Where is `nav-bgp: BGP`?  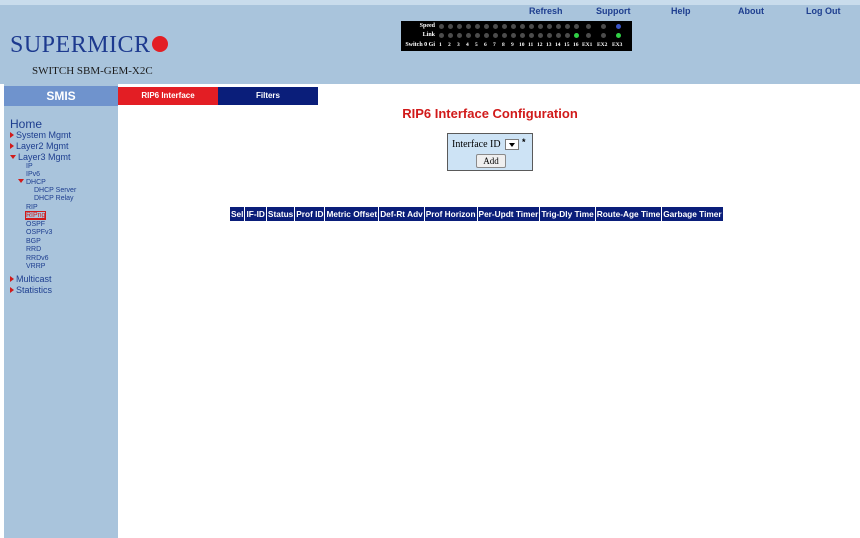 nav-bgp: BGP is located at coordinates (33, 241).